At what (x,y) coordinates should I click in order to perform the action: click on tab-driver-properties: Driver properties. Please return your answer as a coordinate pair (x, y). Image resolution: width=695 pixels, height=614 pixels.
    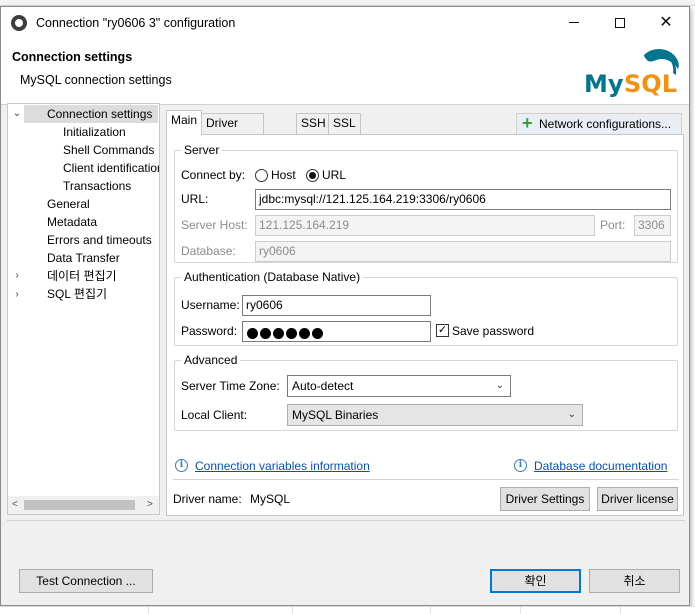
    Looking at the image, I should click on (233, 131).